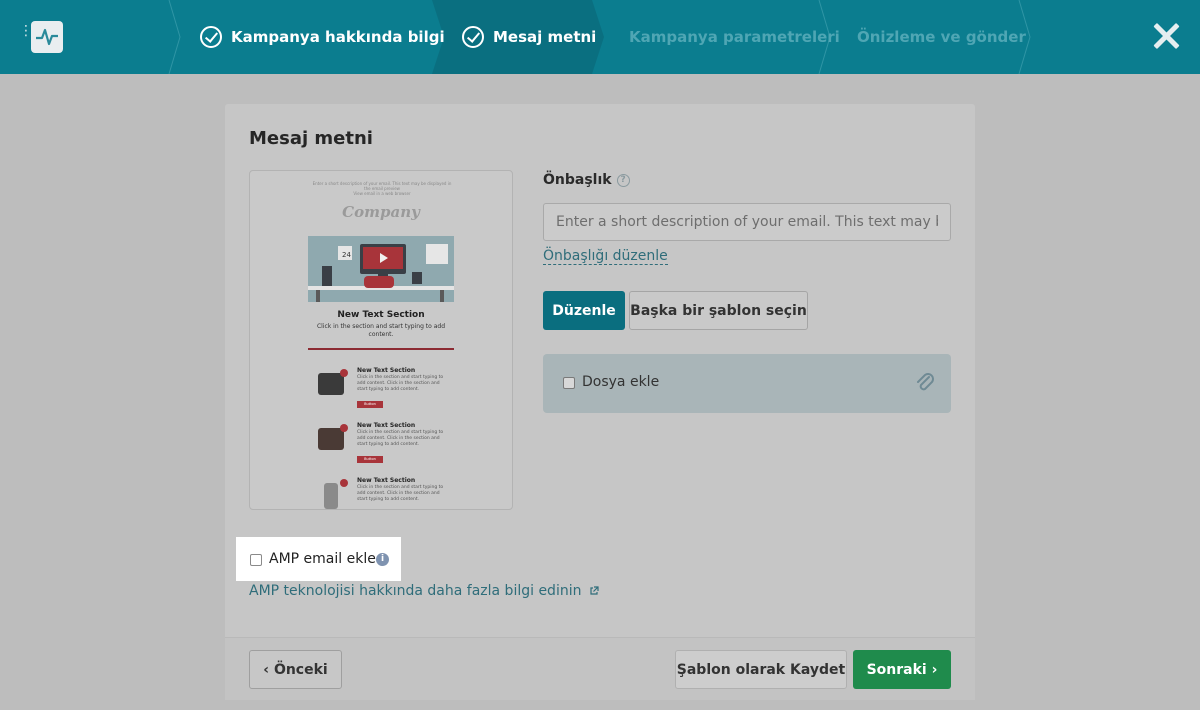 This screenshot has width=1200, height=710. I want to click on previous-label: Önceki, so click(300, 669).